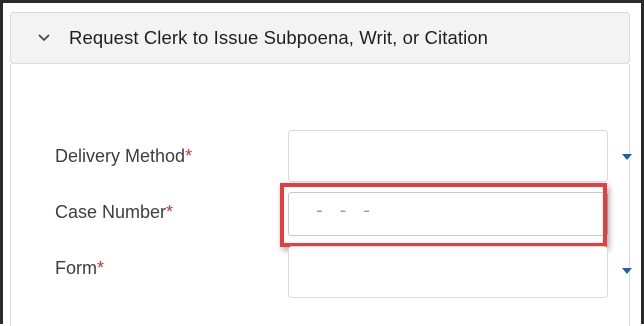 This screenshot has width=644, height=326. Describe the element at coordinates (111, 212) in the screenshot. I see `case-number-label-text: Case Number` at that location.